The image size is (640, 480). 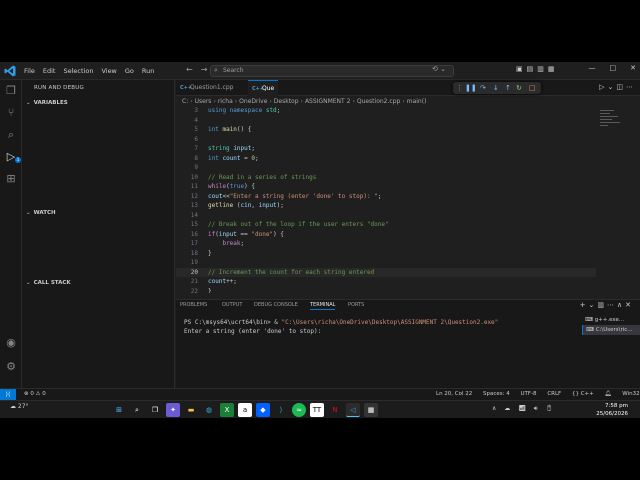 What do you see at coordinates (137, 410) in the screenshot?
I see `search-taskbar-icon: ⌕` at bounding box center [137, 410].